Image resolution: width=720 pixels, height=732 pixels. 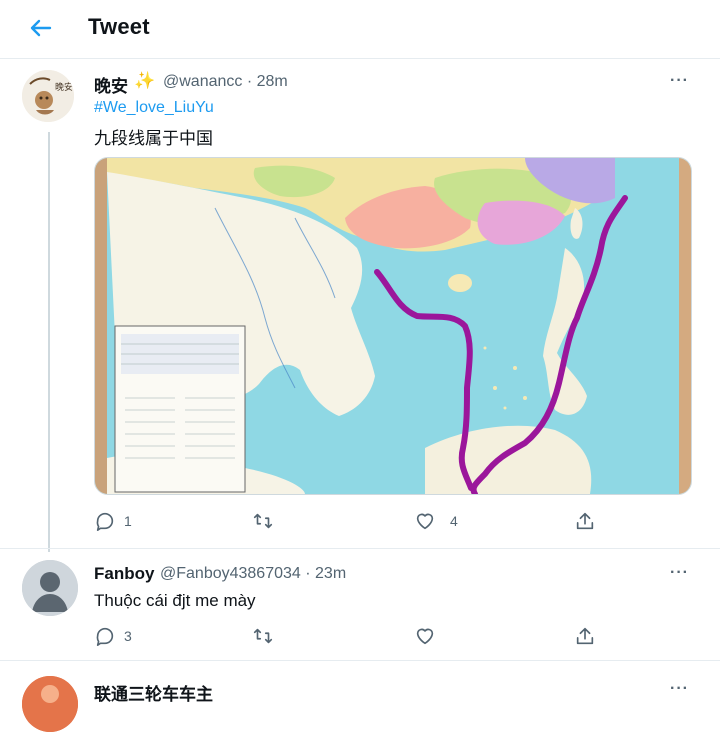 What do you see at coordinates (145, 80) in the screenshot?
I see `sparkle-icon: ✨` at bounding box center [145, 80].